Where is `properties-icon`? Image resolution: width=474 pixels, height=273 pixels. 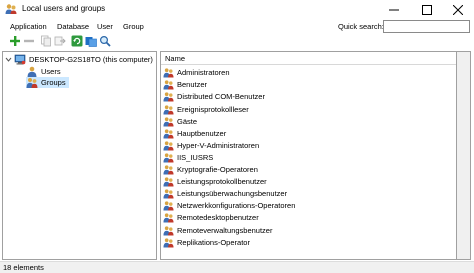 properties-icon is located at coordinates (91, 41).